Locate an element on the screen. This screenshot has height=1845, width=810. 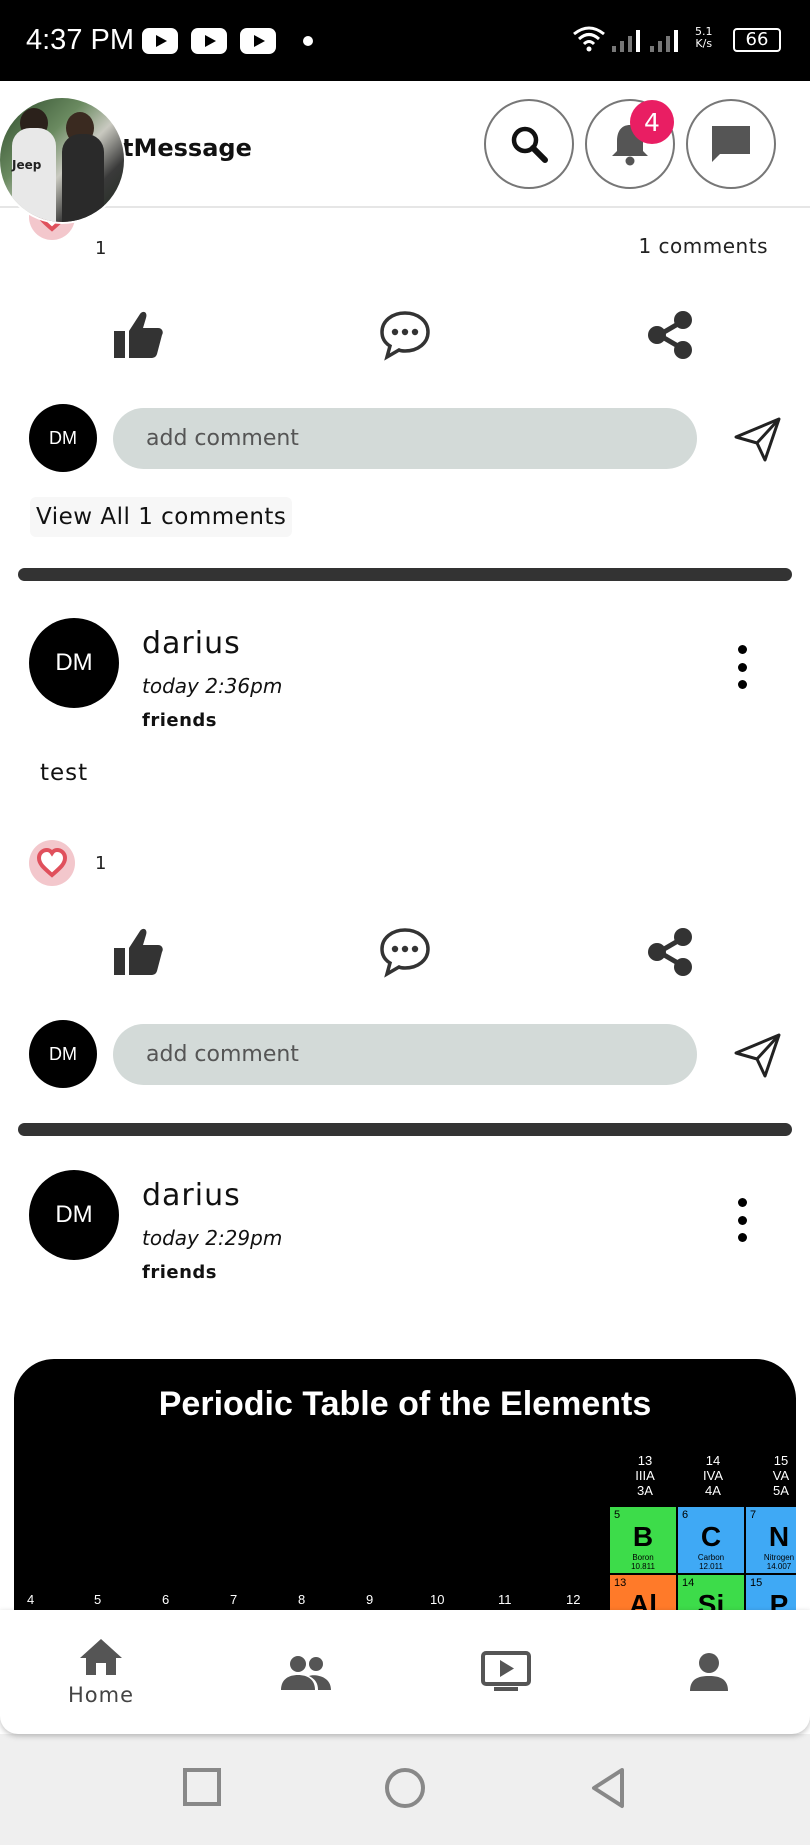
image-title: Periodic Table of the Elements is located at coordinates (405, 1404).